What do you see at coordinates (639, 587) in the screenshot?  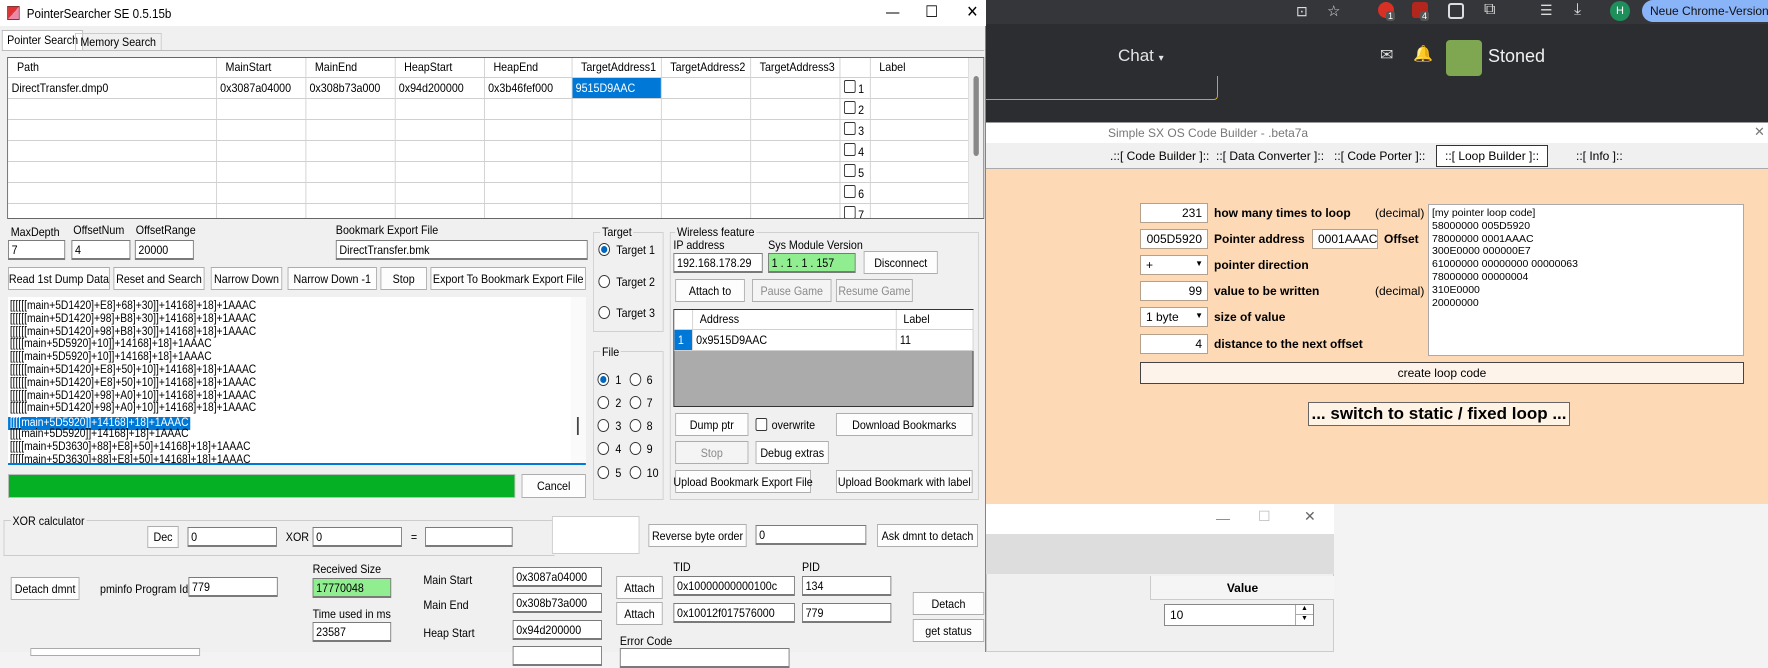 I see `attach-button-1: Attach` at bounding box center [639, 587].